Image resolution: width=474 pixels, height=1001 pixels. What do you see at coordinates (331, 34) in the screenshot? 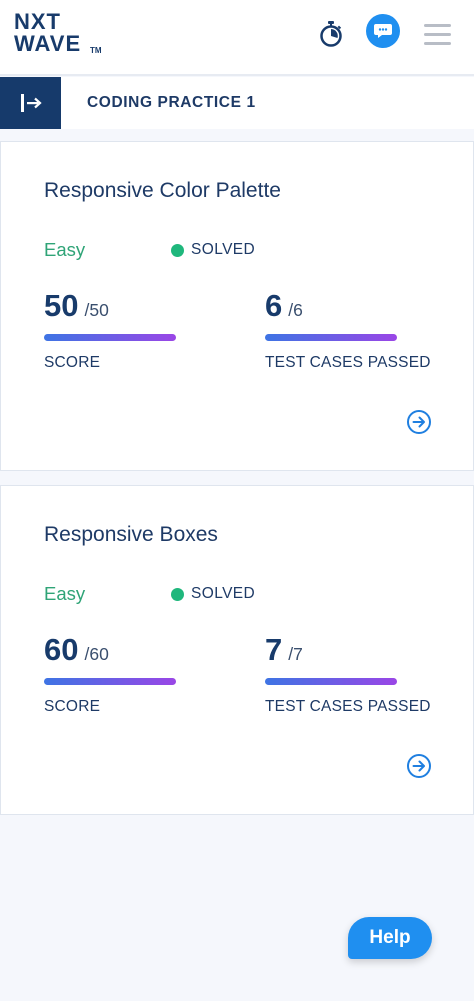
I see `stopwatch-icon` at bounding box center [331, 34].